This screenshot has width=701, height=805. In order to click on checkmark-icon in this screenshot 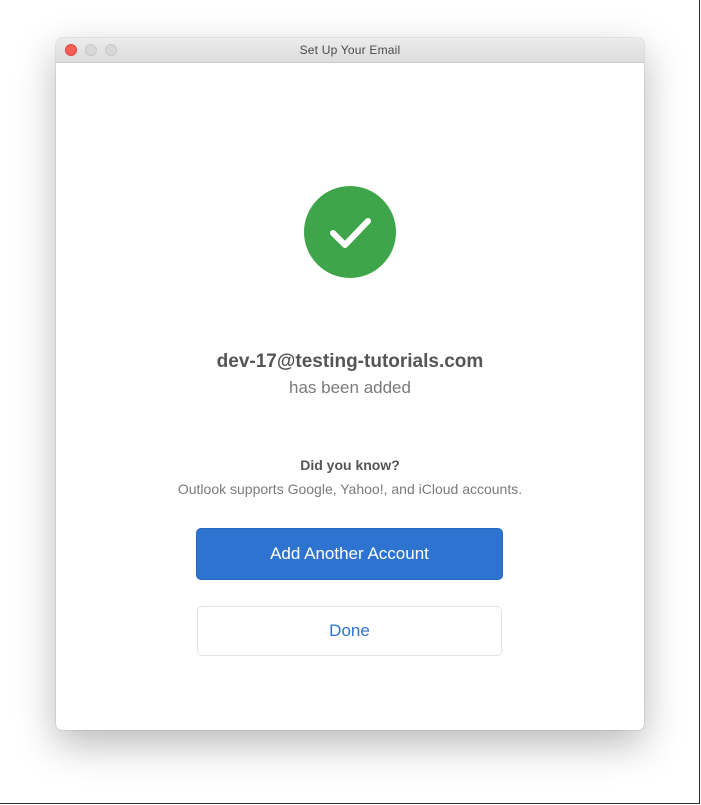, I will do `click(350, 232)`.